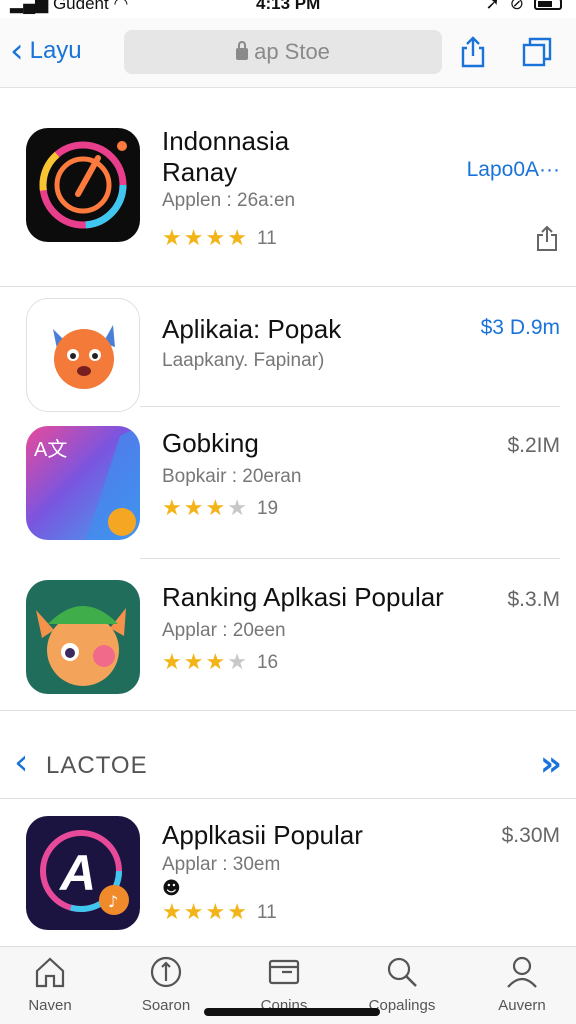 This screenshot has height=1024, width=576. What do you see at coordinates (516, 6) in the screenshot?
I see `alarm-icon: ⊘` at bounding box center [516, 6].